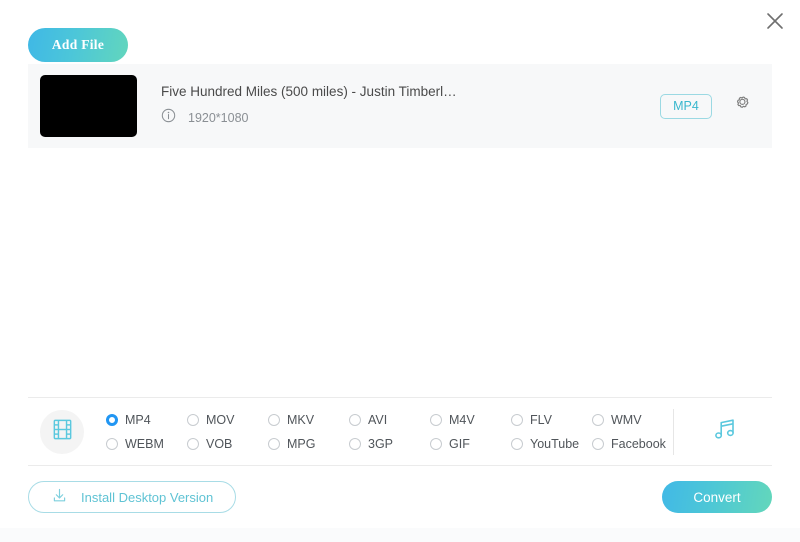 The image size is (800, 542). What do you see at coordinates (88, 106) in the screenshot?
I see `video-thumbnail` at bounding box center [88, 106].